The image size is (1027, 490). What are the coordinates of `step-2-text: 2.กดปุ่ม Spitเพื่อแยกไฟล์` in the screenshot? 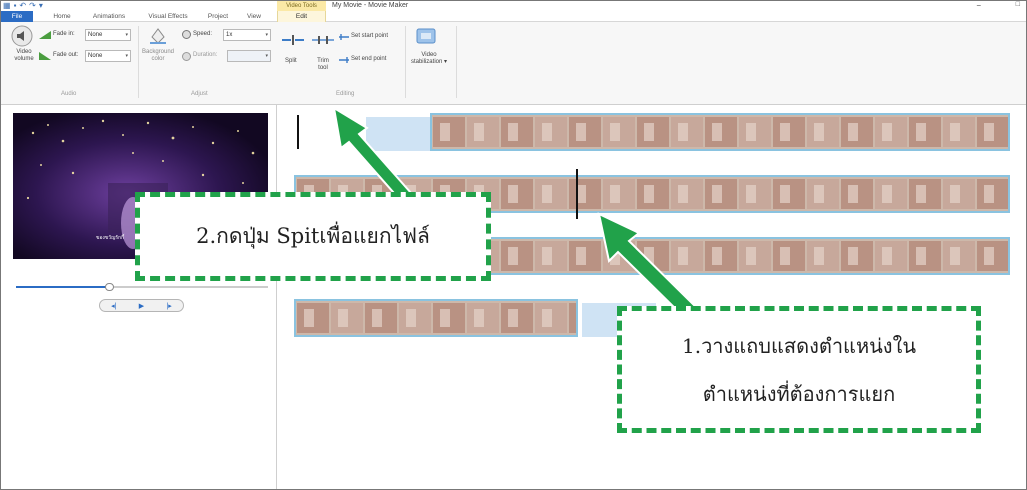 It's located at (313, 236).